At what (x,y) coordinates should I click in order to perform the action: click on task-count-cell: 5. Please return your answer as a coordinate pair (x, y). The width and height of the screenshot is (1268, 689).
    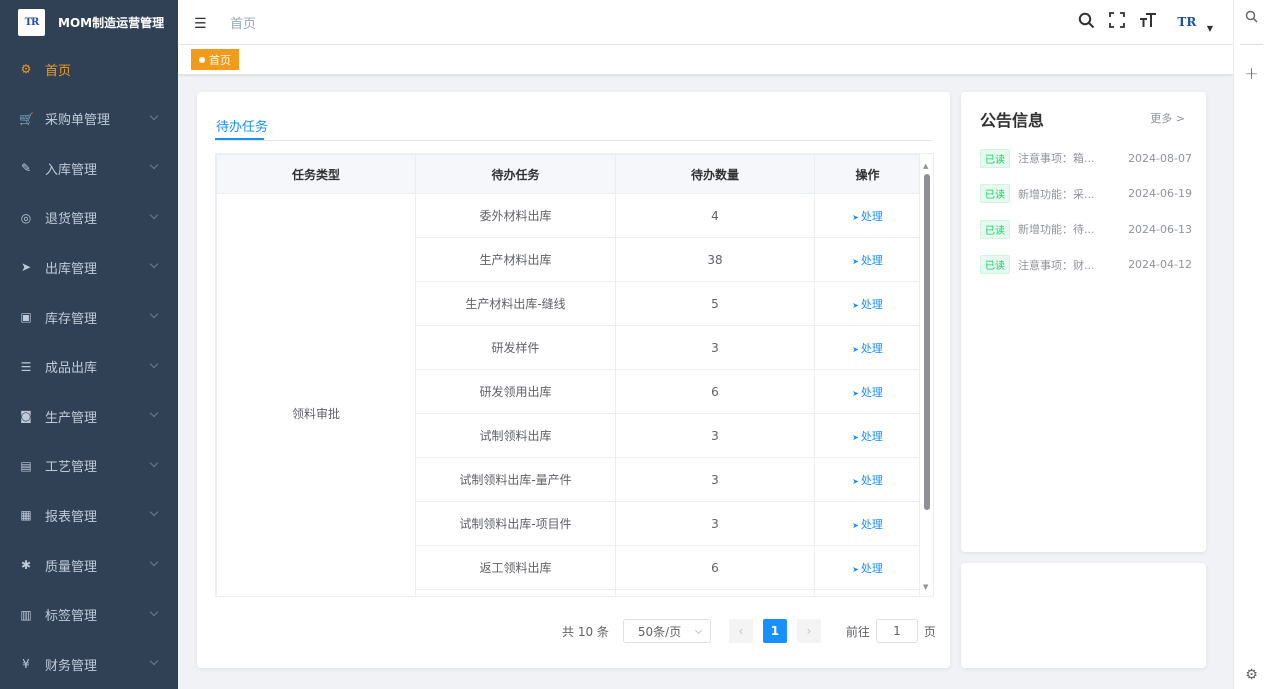
    Looking at the image, I should click on (715, 303).